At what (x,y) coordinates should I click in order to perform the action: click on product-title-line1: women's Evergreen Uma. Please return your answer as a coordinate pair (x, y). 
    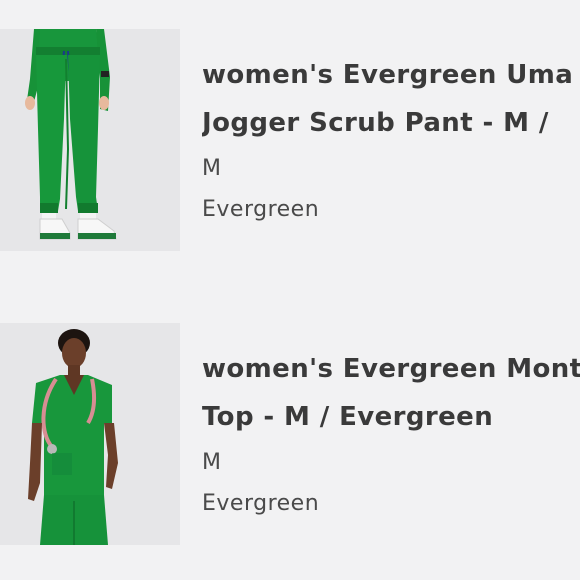
    Looking at the image, I should click on (387, 75).